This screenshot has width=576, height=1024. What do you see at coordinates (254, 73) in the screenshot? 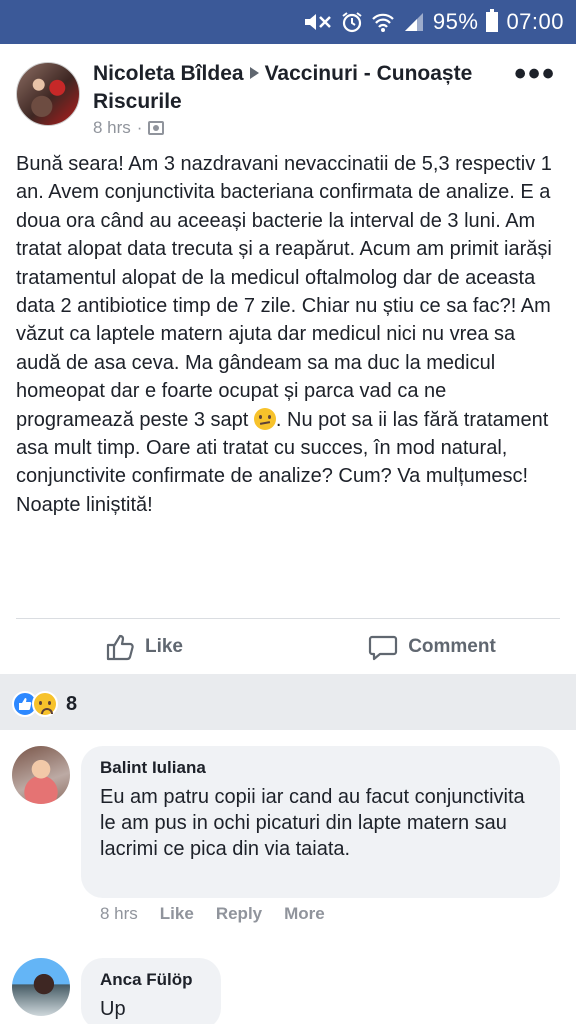
I see `arrow-right-icon` at bounding box center [254, 73].